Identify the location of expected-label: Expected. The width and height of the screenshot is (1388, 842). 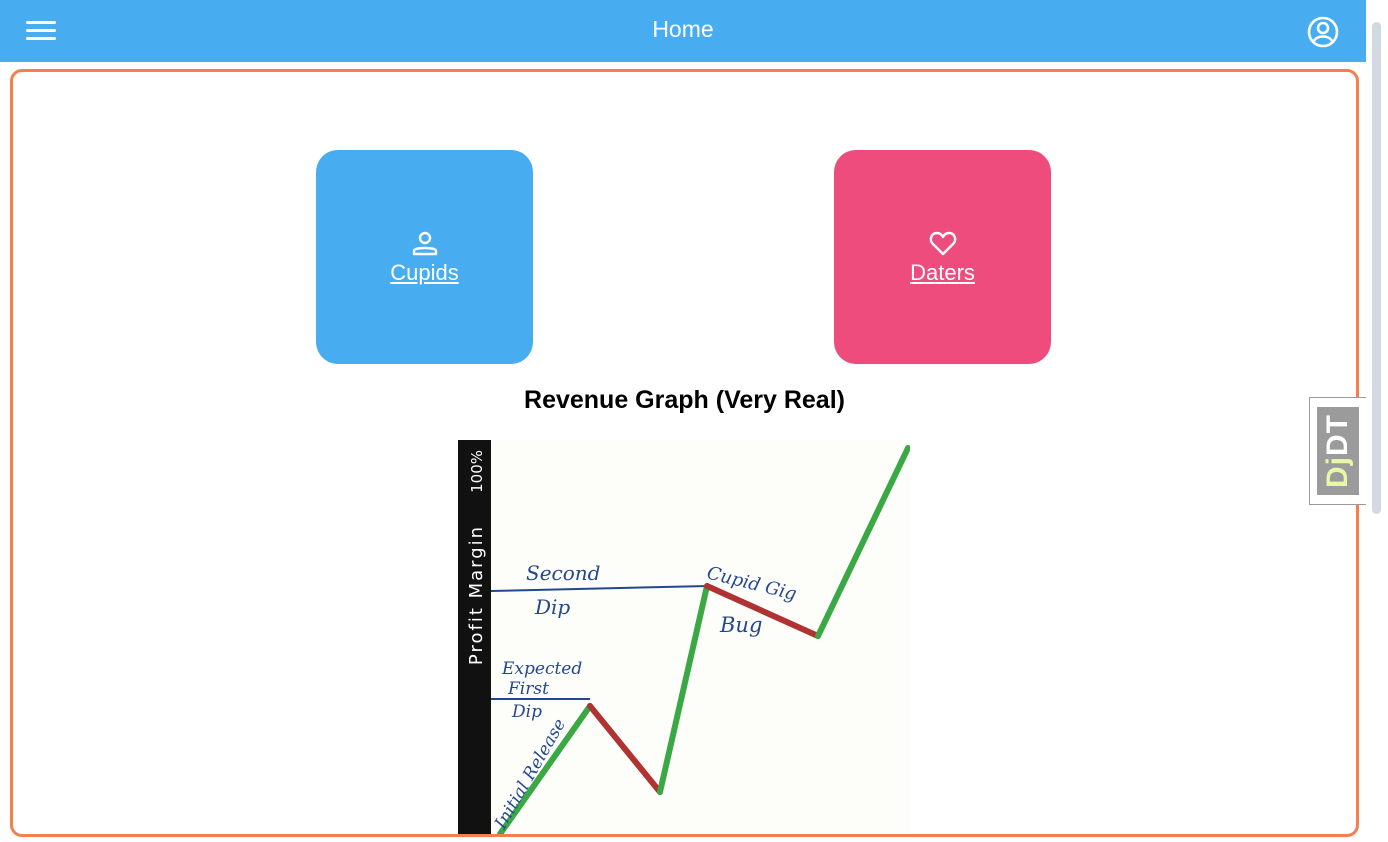
(541, 669).